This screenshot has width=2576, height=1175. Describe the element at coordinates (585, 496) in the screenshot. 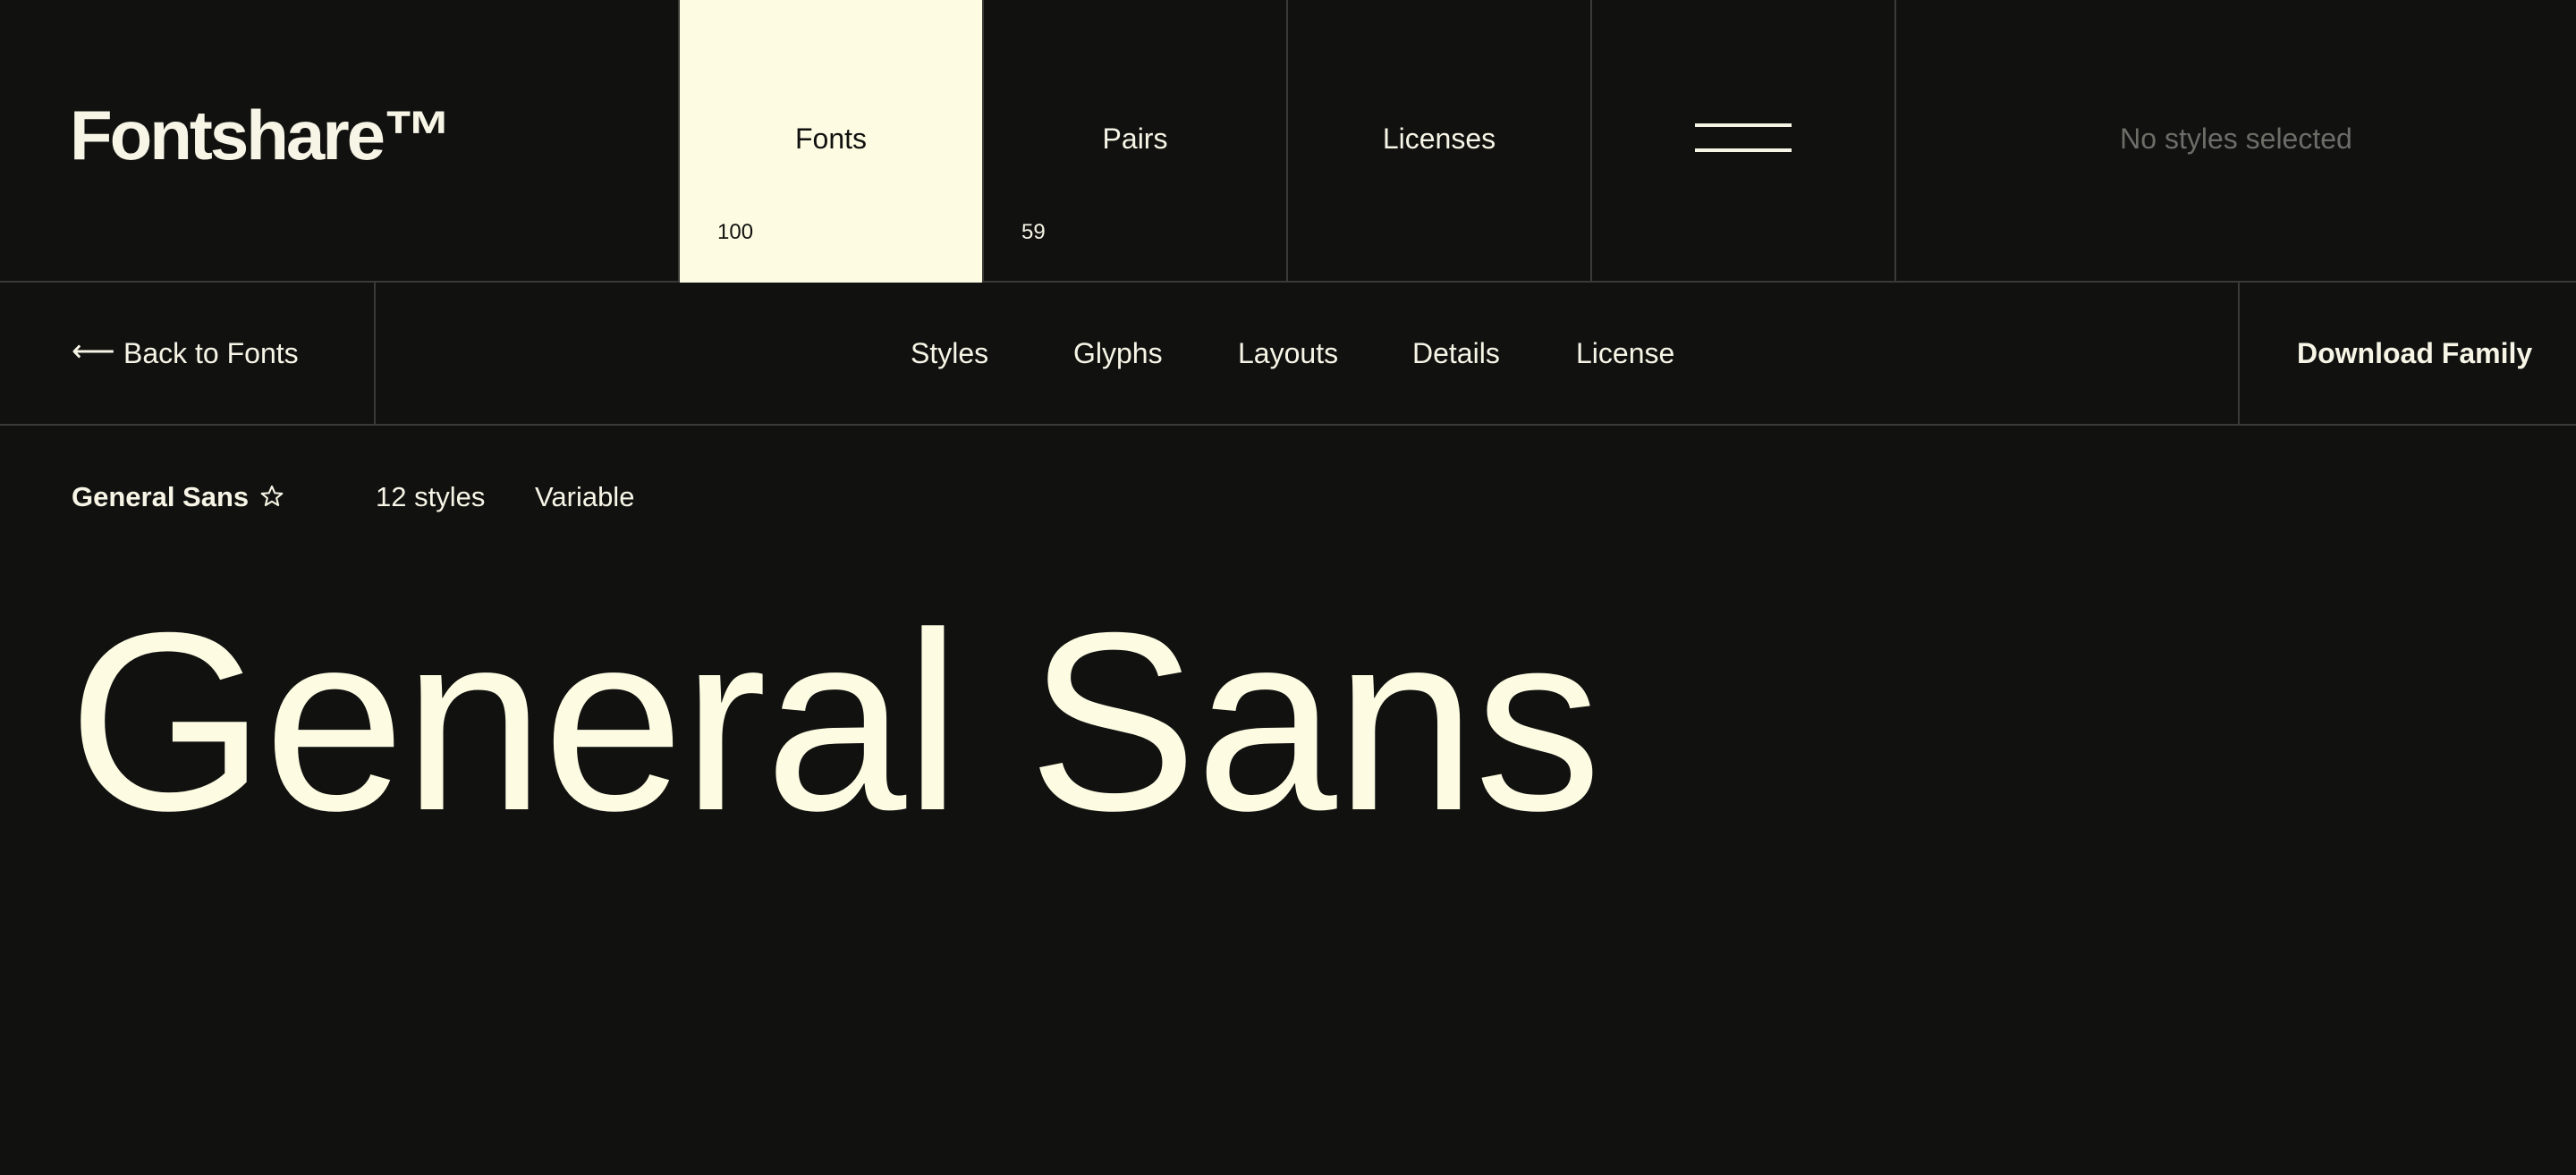

I see `variable-badge: Variable` at that location.